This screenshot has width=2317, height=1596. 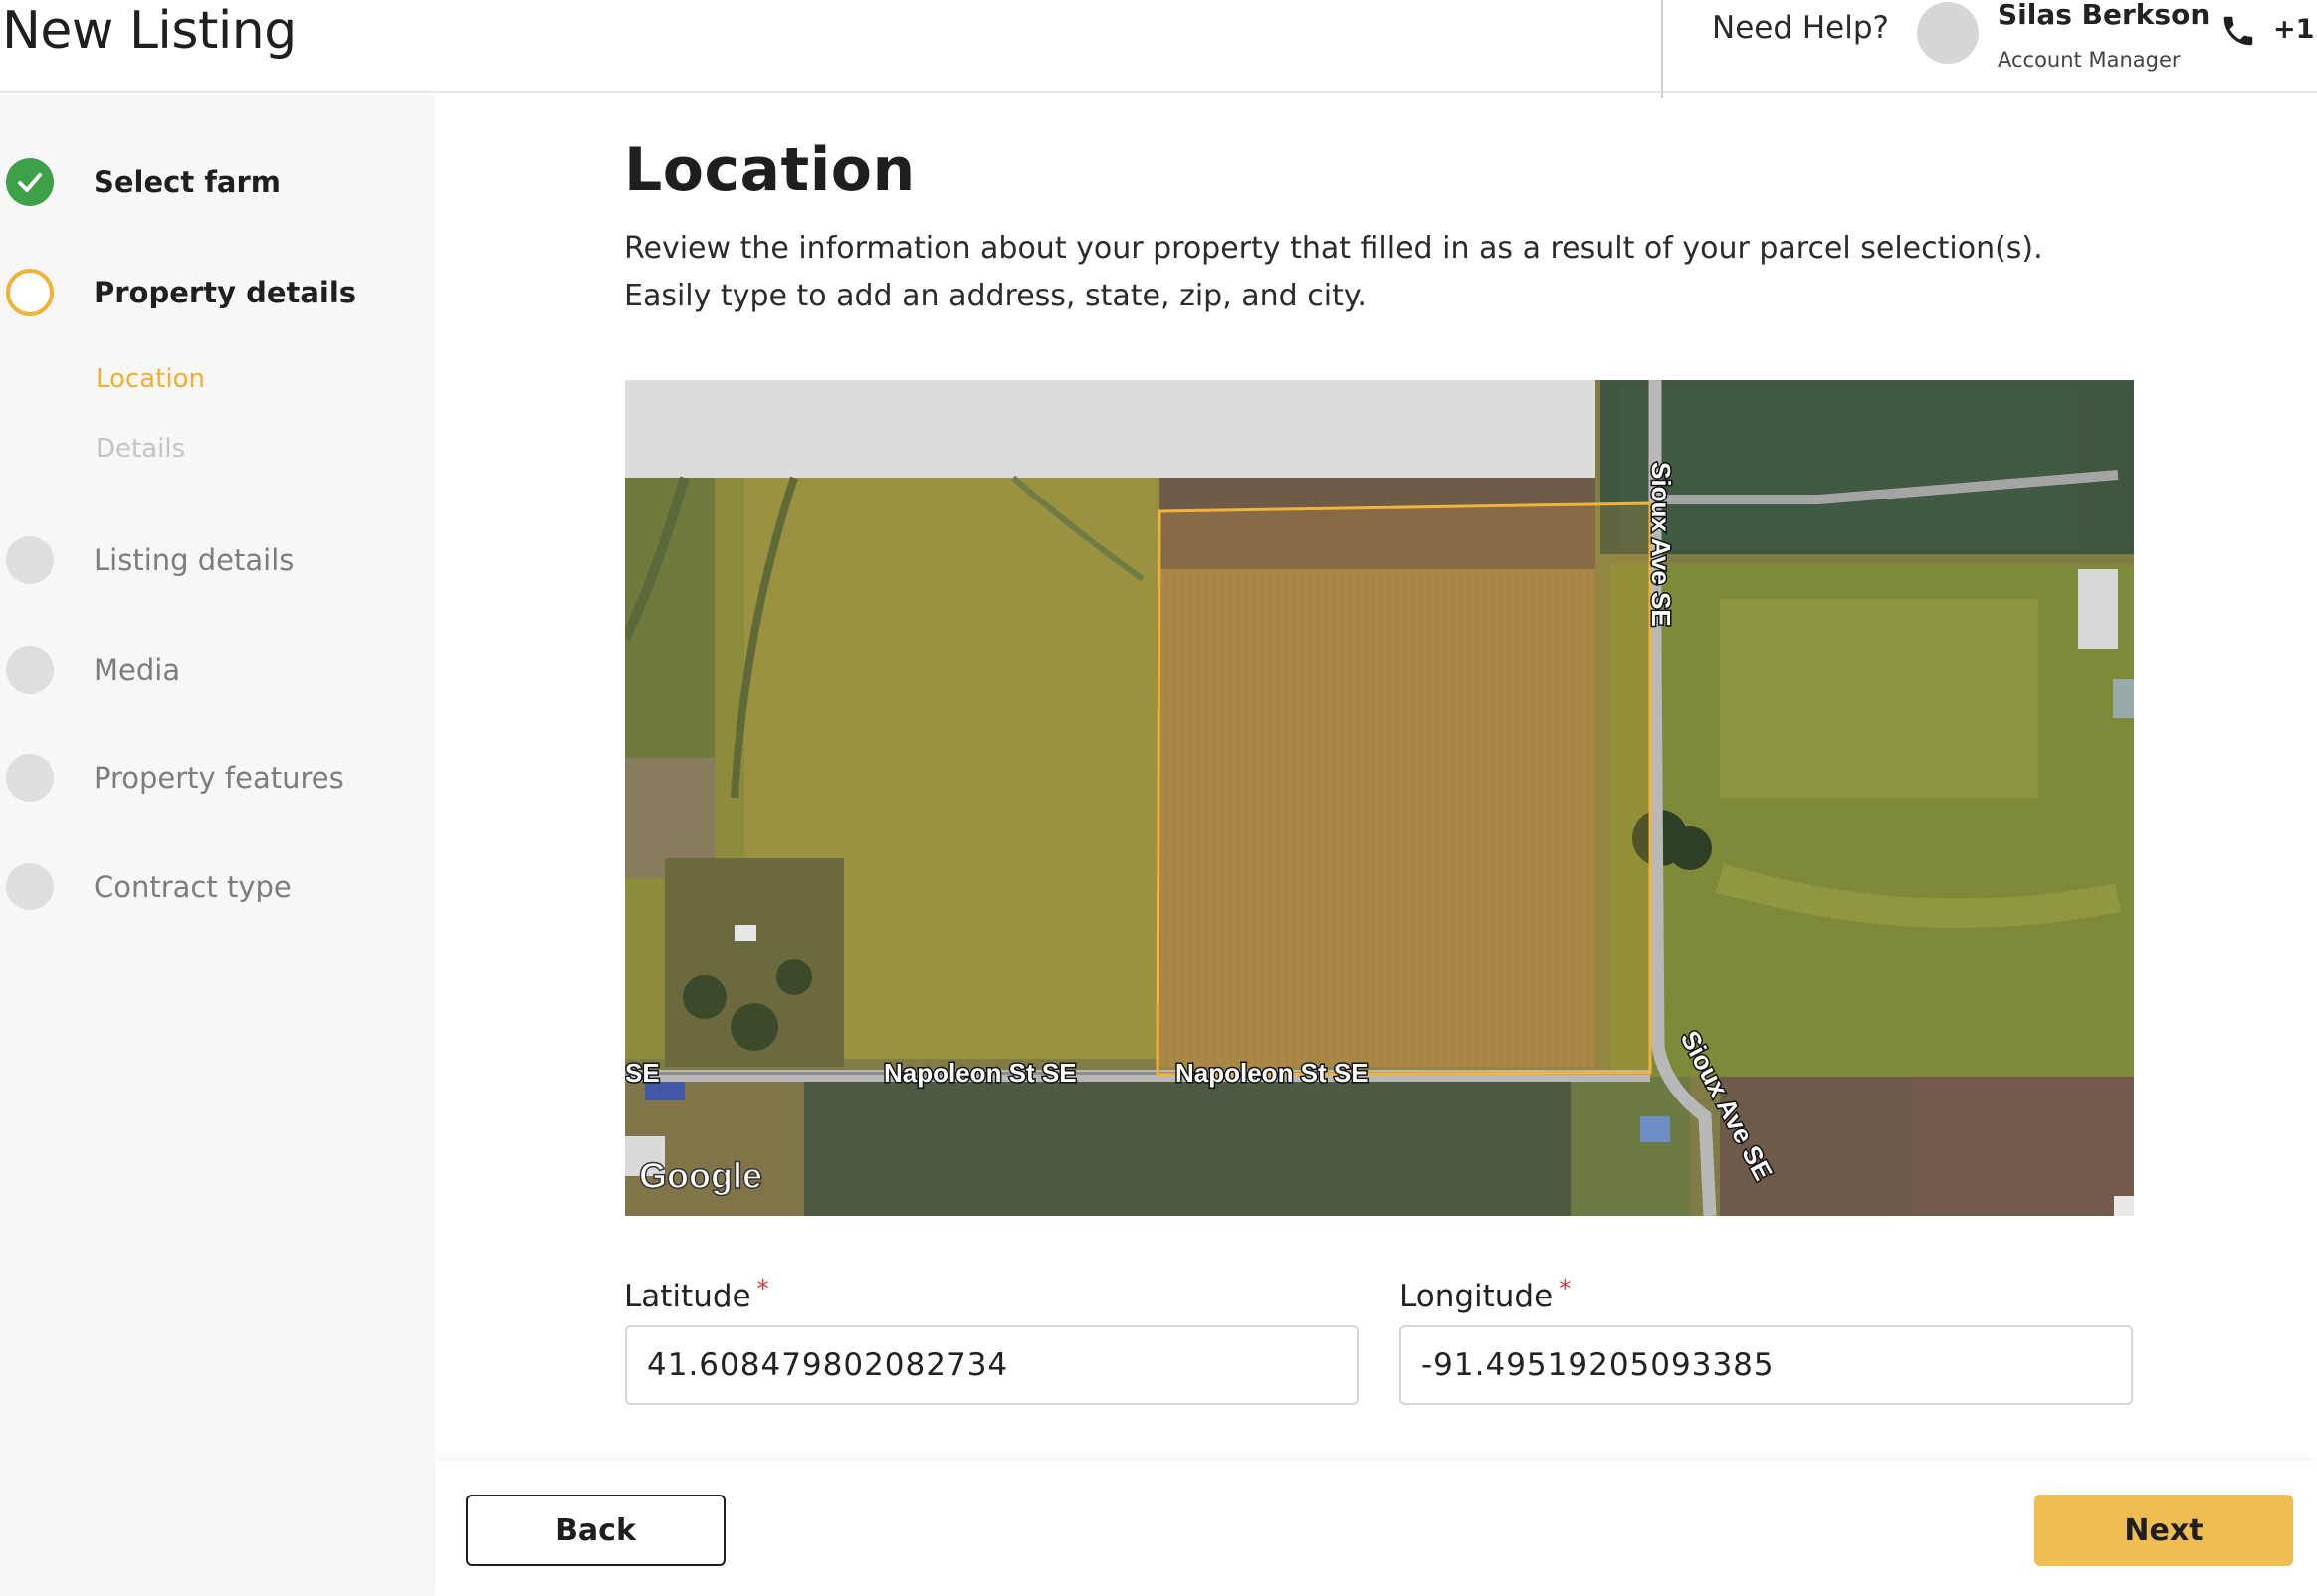 I want to click on street-label: Sioux Ave SE, so click(x=1661, y=545).